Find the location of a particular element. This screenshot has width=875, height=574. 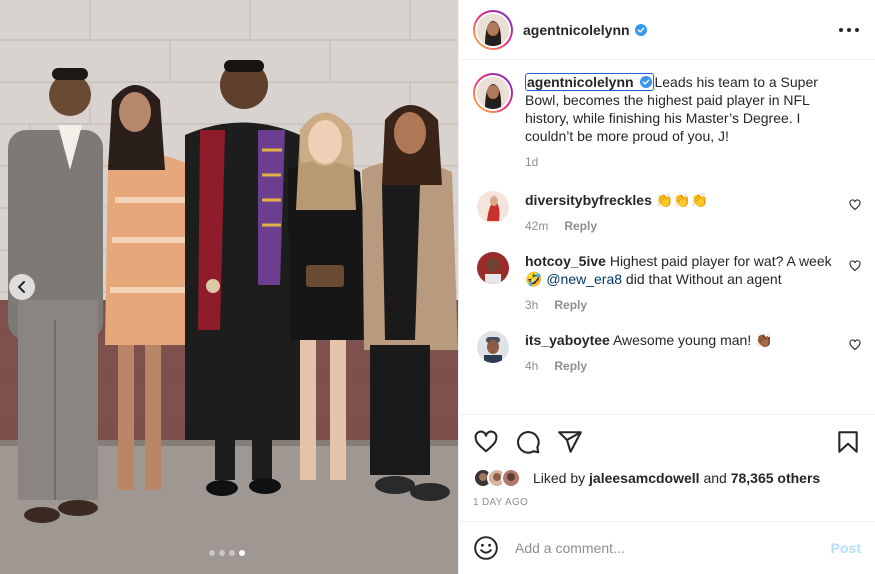

comment-input is located at coordinates (665, 548).